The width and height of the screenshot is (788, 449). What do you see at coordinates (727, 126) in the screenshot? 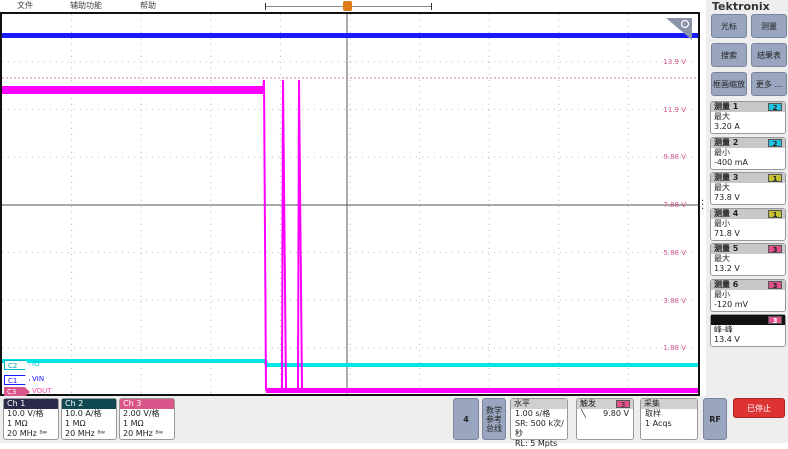
I see `measurement-value: 3.20 A` at bounding box center [727, 126].